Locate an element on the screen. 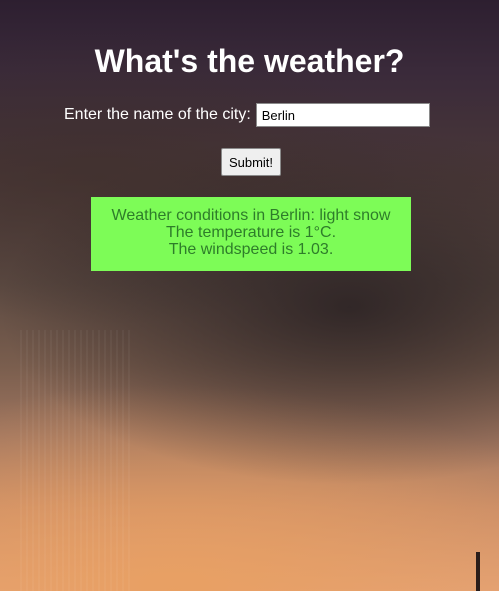  city-input is located at coordinates (342, 115).